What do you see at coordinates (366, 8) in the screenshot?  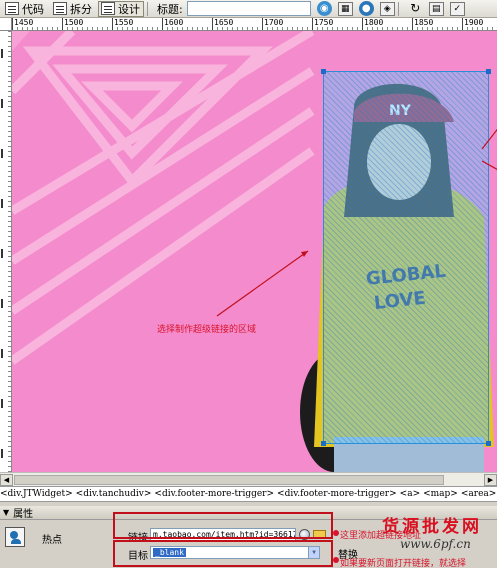 I see `globe-icon: ●` at bounding box center [366, 8].